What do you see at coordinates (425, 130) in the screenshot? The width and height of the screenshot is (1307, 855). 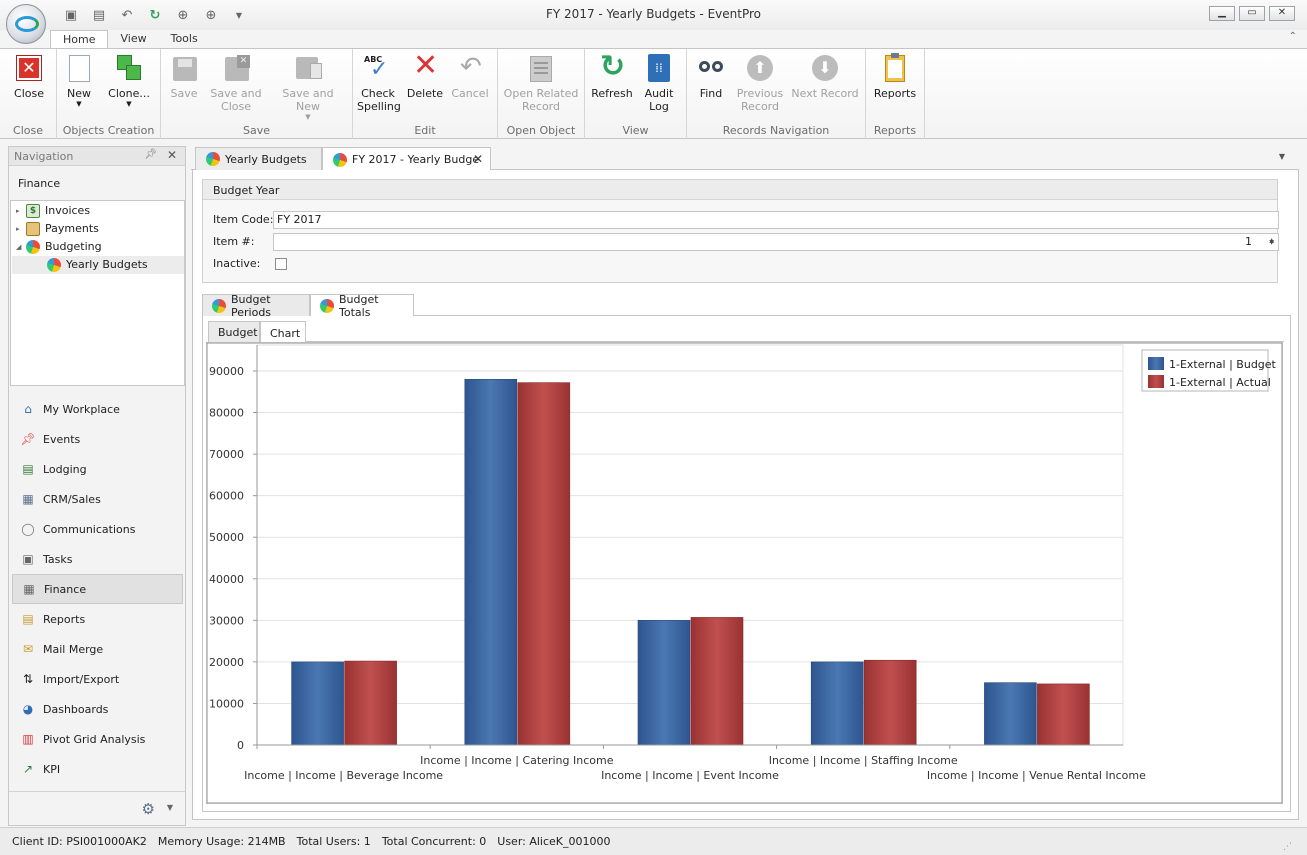 I see `ribbon-group-label: Edit` at bounding box center [425, 130].